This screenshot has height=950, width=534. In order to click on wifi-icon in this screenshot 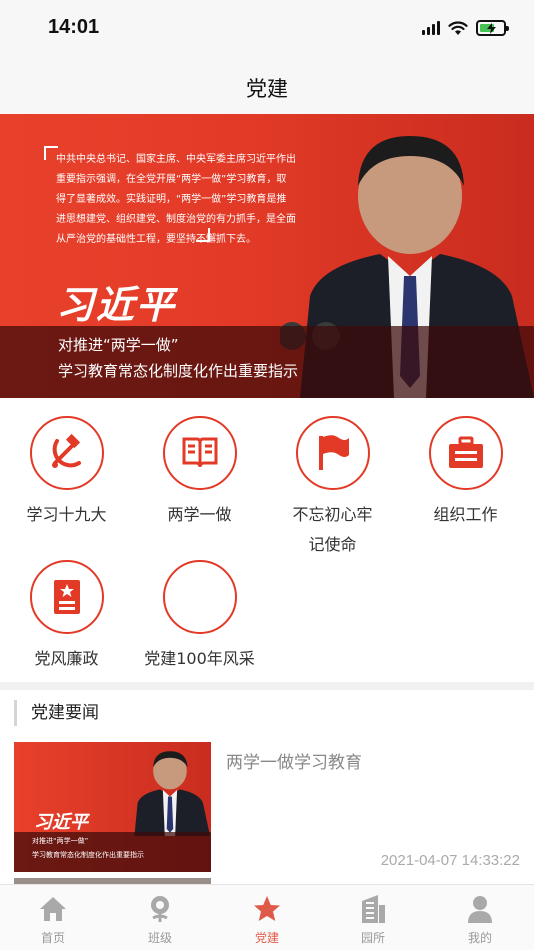, I will do `click(458, 27)`.